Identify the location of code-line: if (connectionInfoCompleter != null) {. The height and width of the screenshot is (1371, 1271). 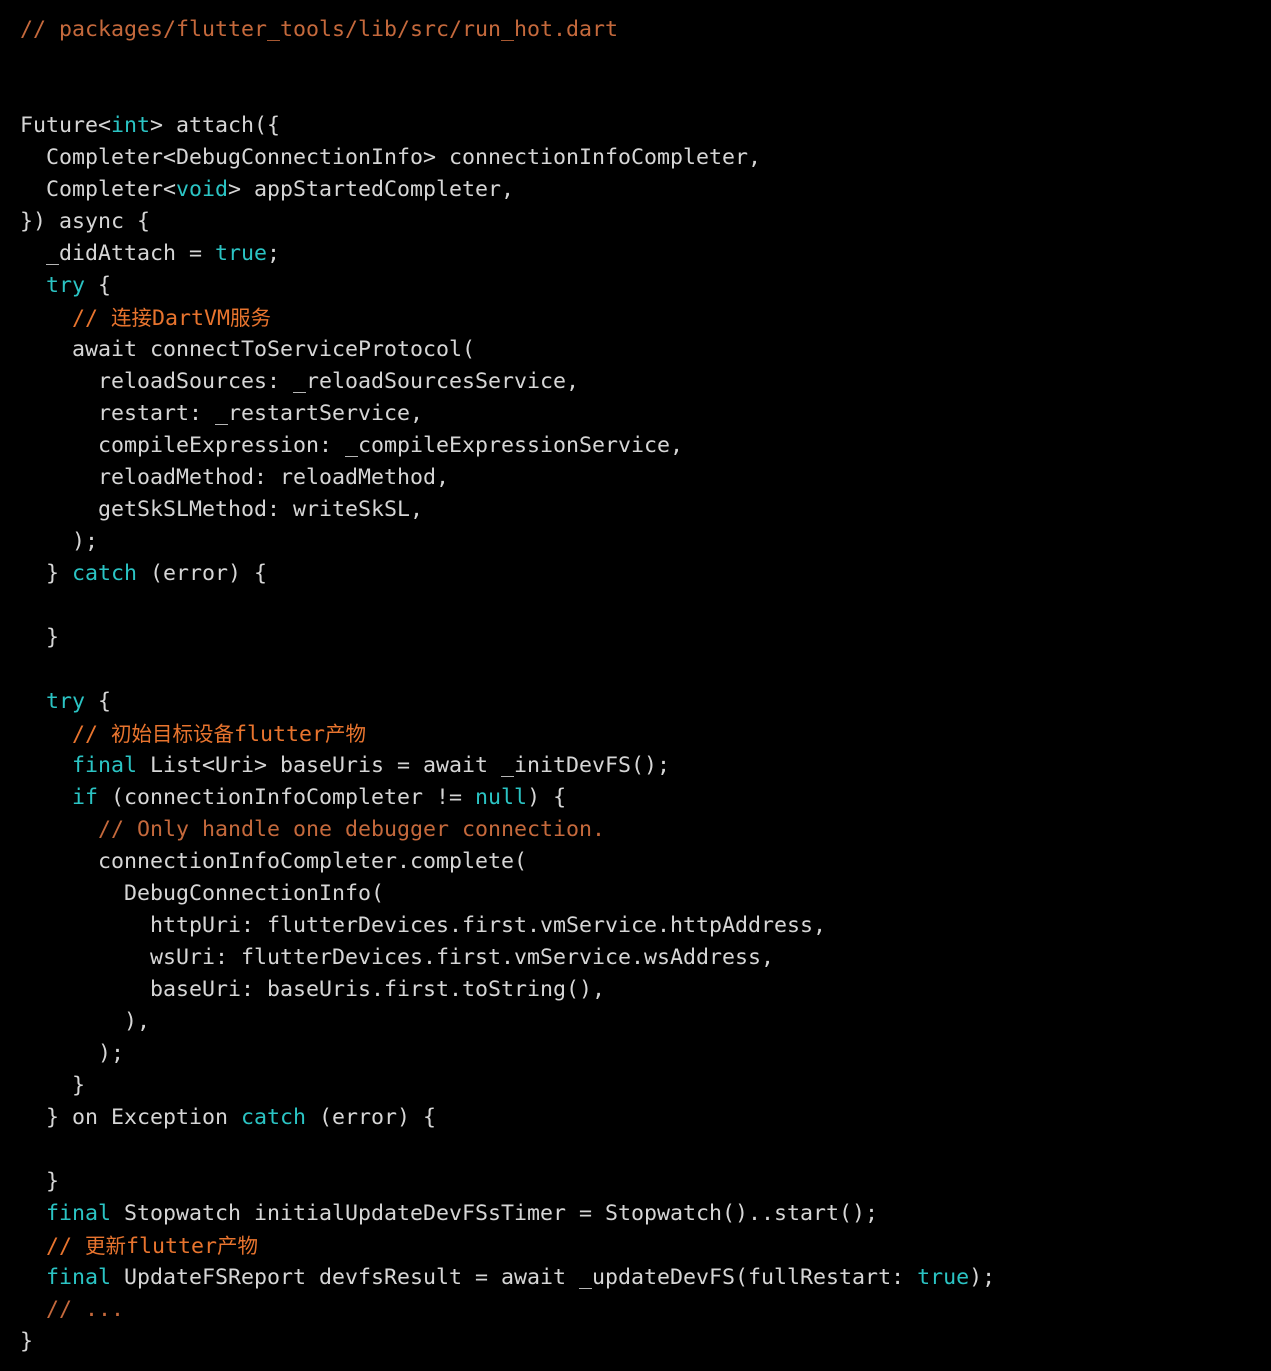
(635, 798).